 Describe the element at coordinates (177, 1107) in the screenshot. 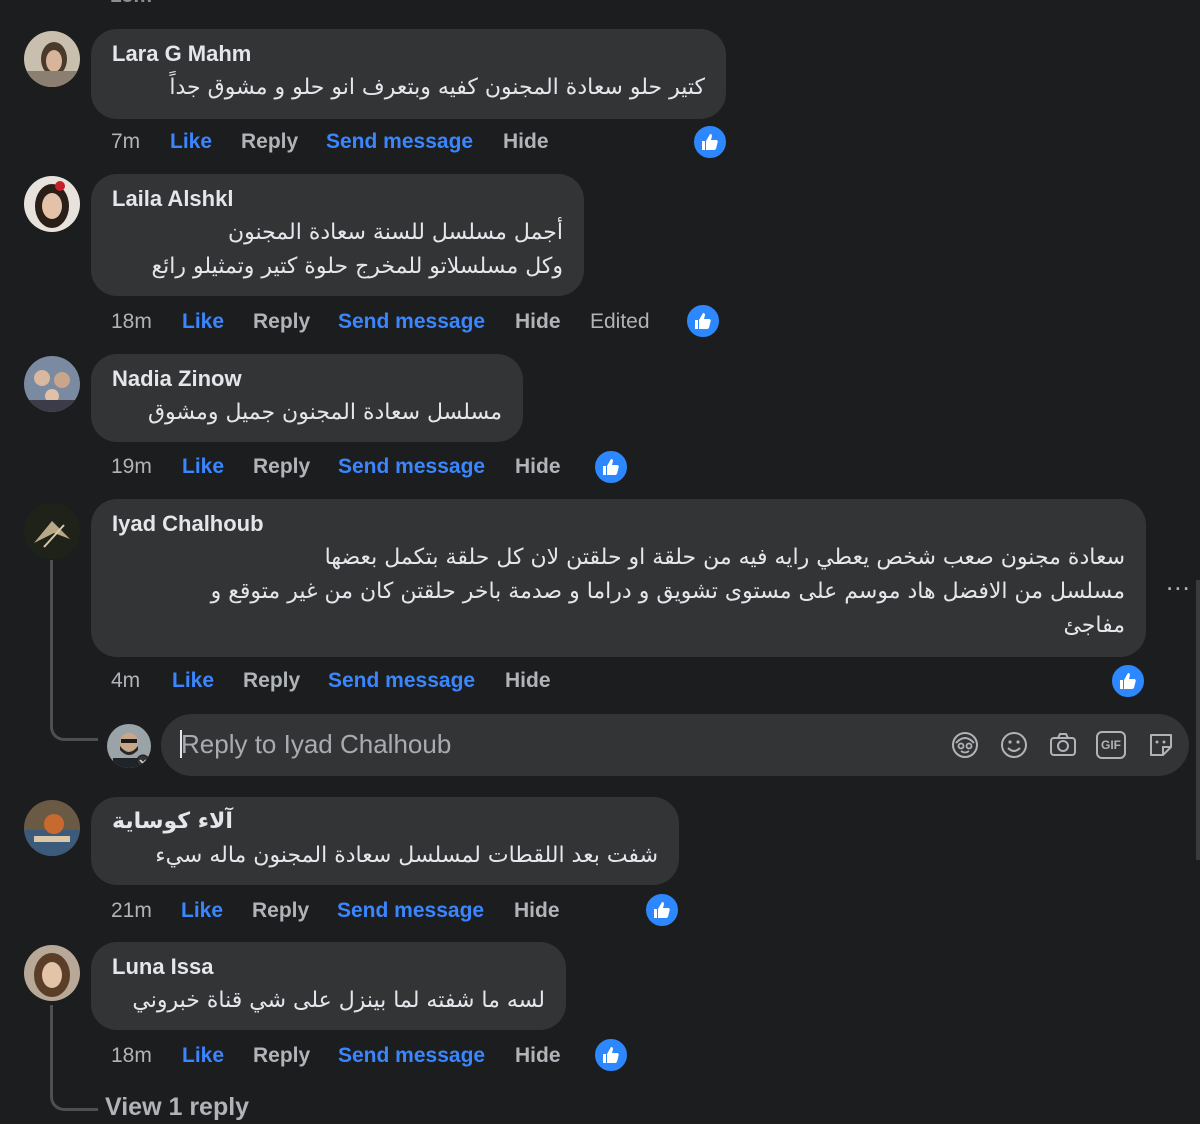

I see `view-replies-link: View 1 reply` at that location.